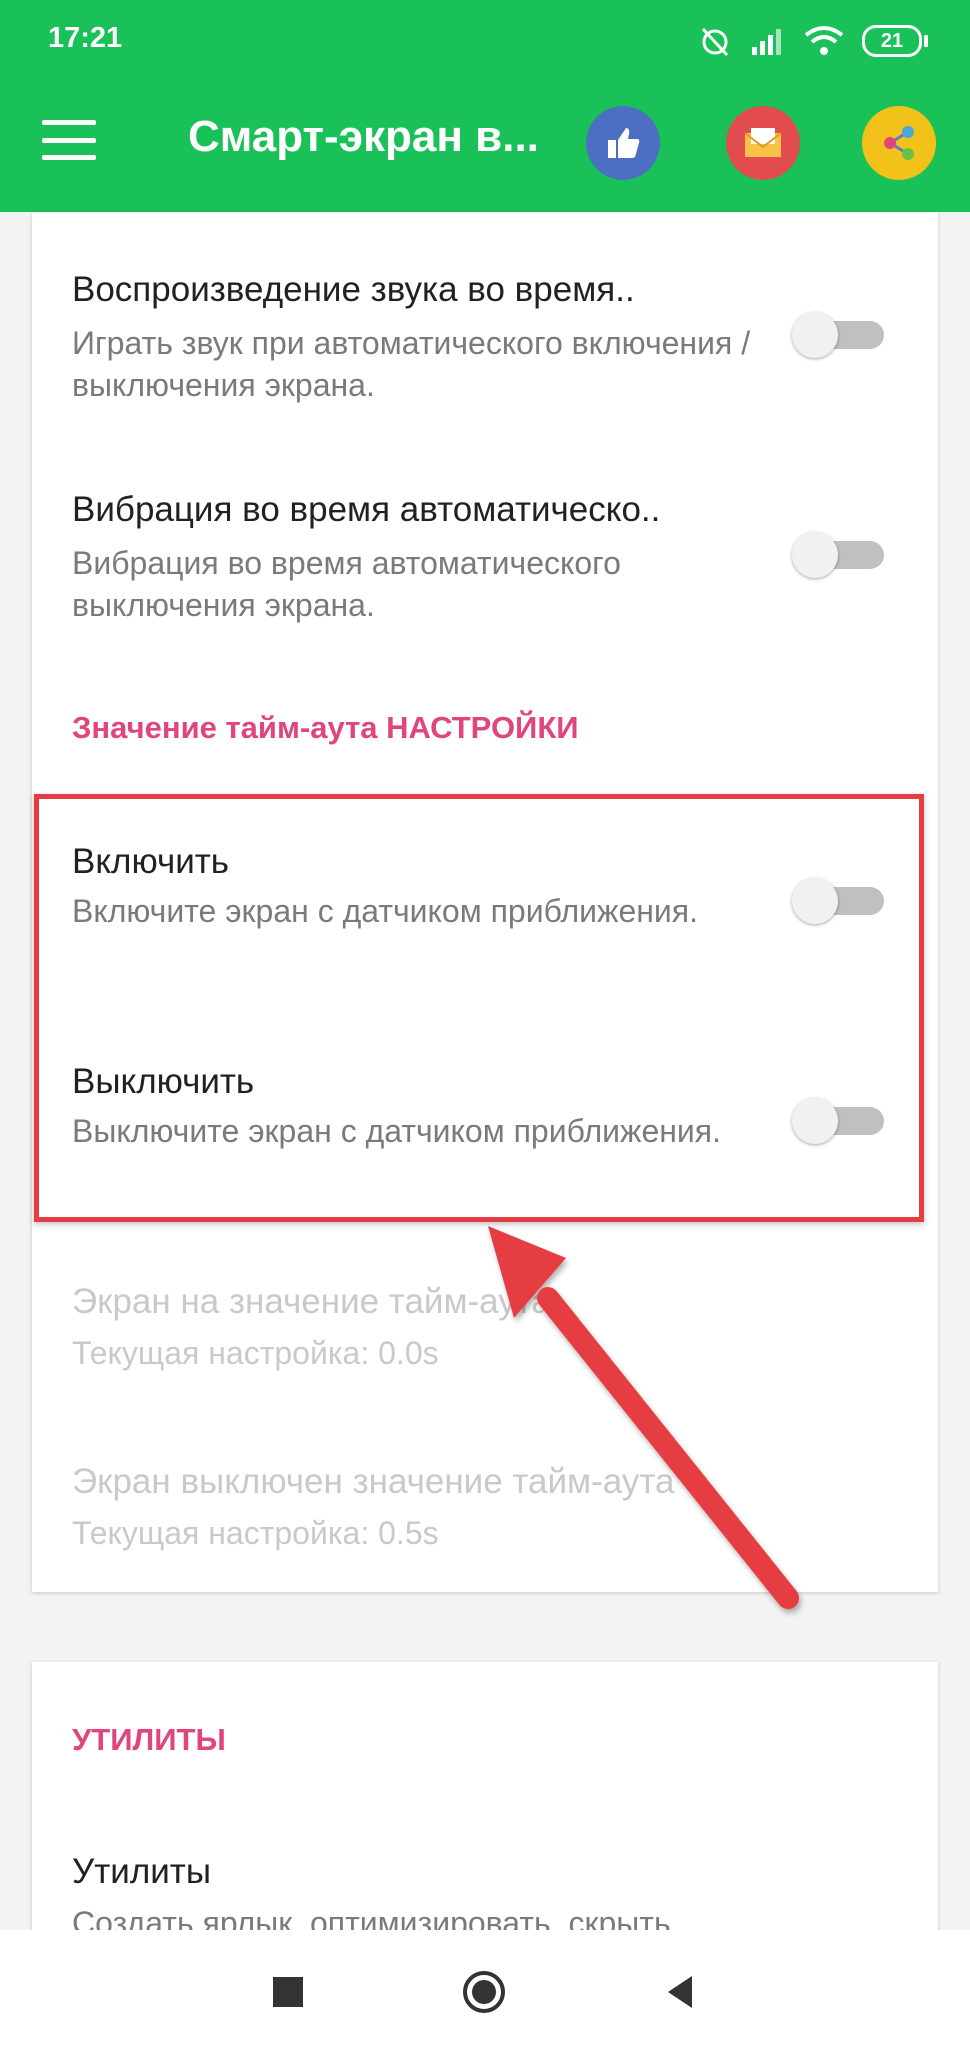 The width and height of the screenshot is (970, 2048). I want to click on hamburger-menu-icon, so click(69, 140).